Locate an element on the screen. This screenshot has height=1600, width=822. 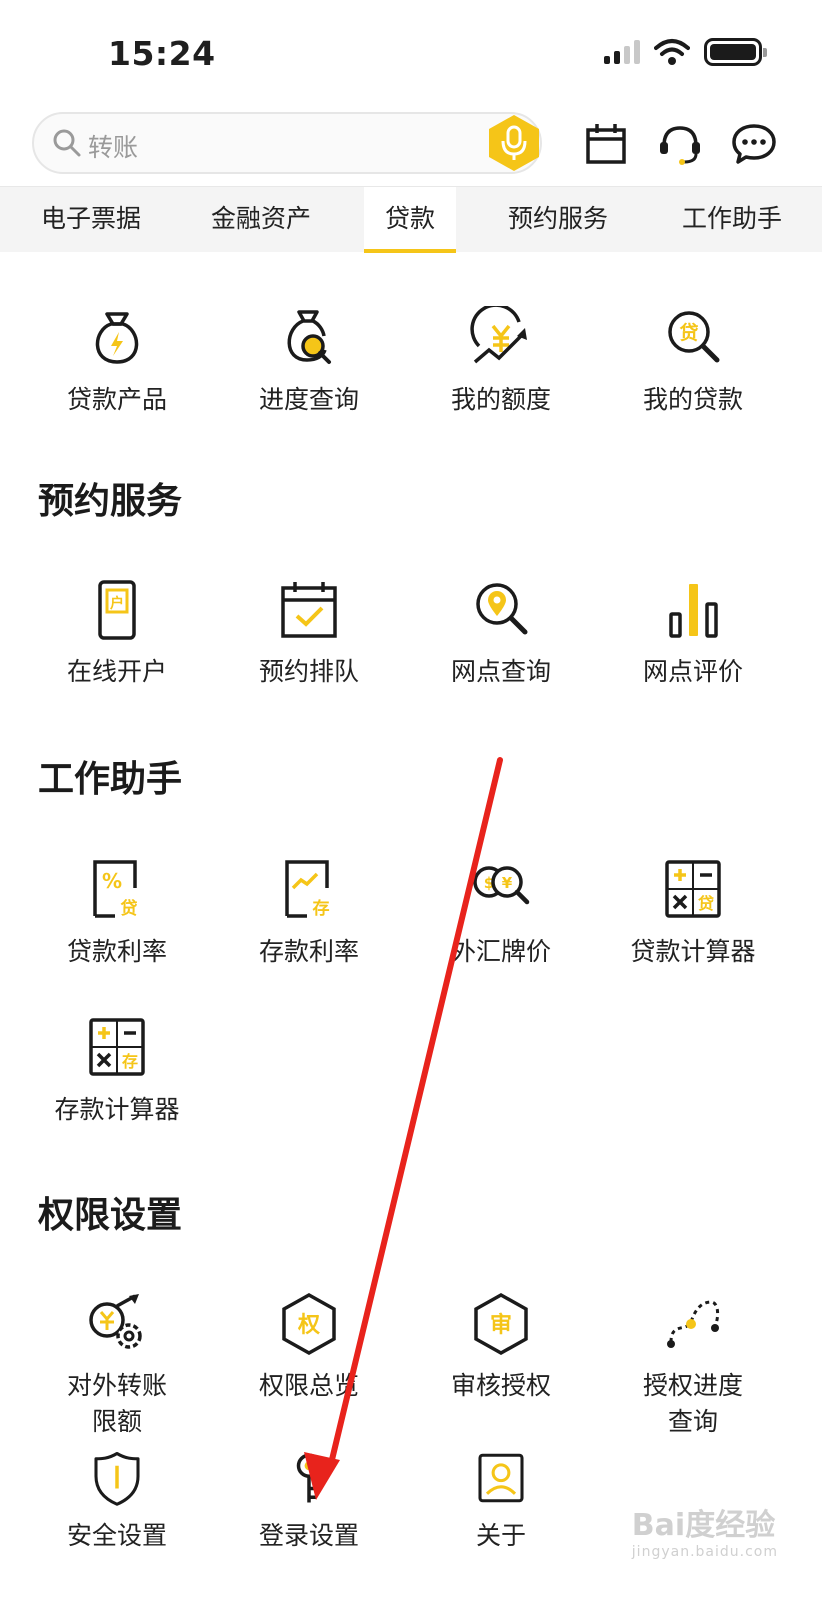
transfer-limit-item: 对外转账 限额 is located at coordinates (117, 1366).